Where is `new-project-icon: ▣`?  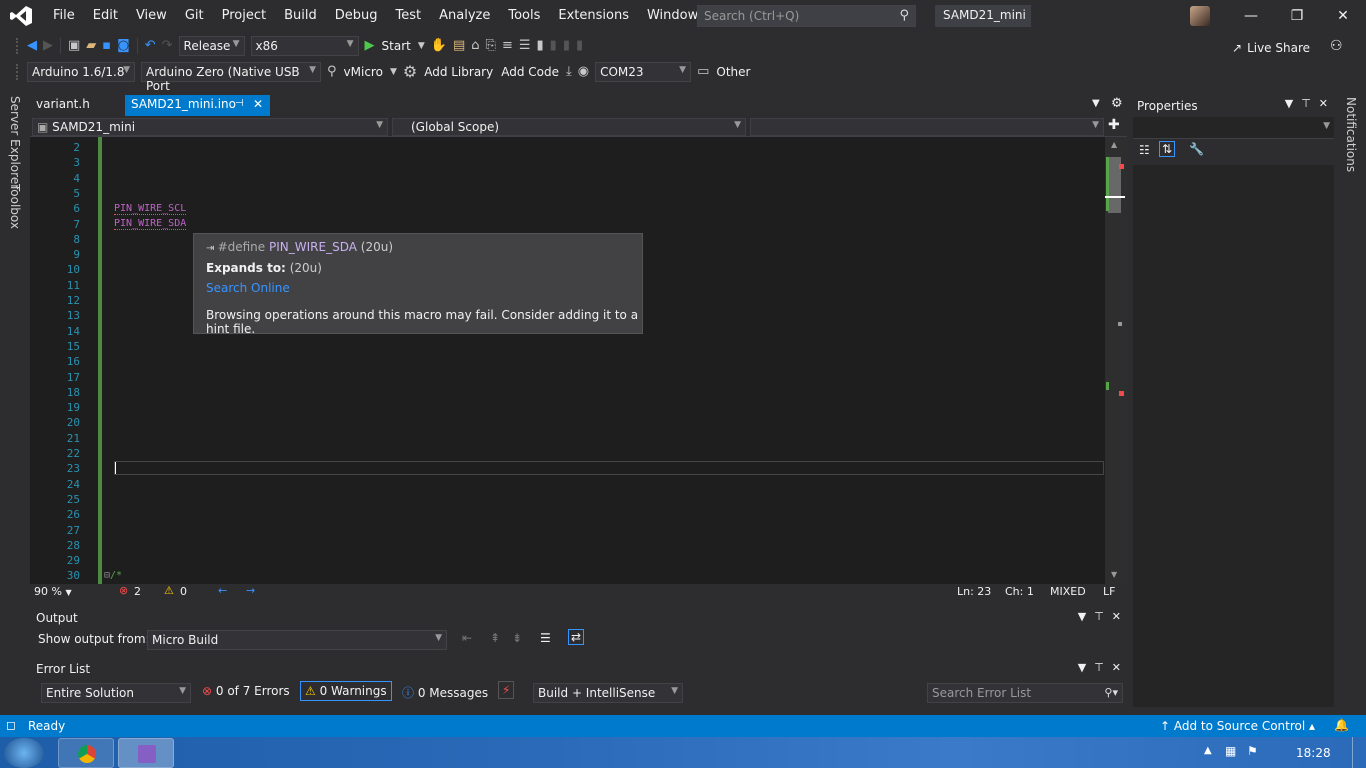
new-project-icon: ▣ is located at coordinates (74, 46).